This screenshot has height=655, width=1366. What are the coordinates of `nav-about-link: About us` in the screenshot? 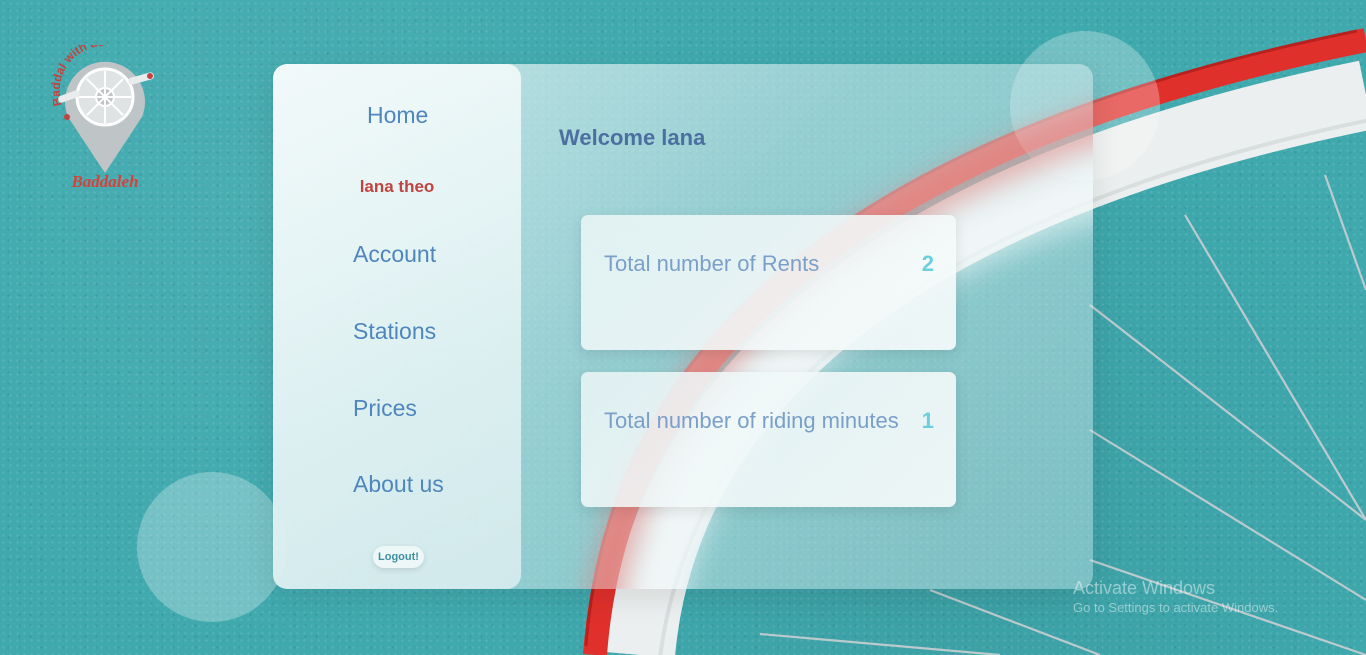 It's located at (398, 484).